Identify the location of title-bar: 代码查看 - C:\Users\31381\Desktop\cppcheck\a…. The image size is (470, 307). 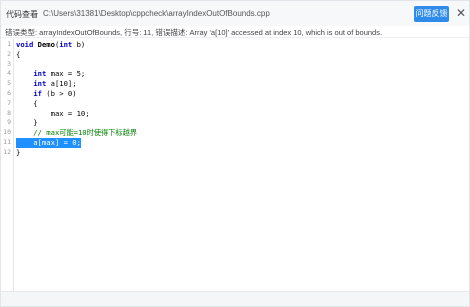
(235, 13).